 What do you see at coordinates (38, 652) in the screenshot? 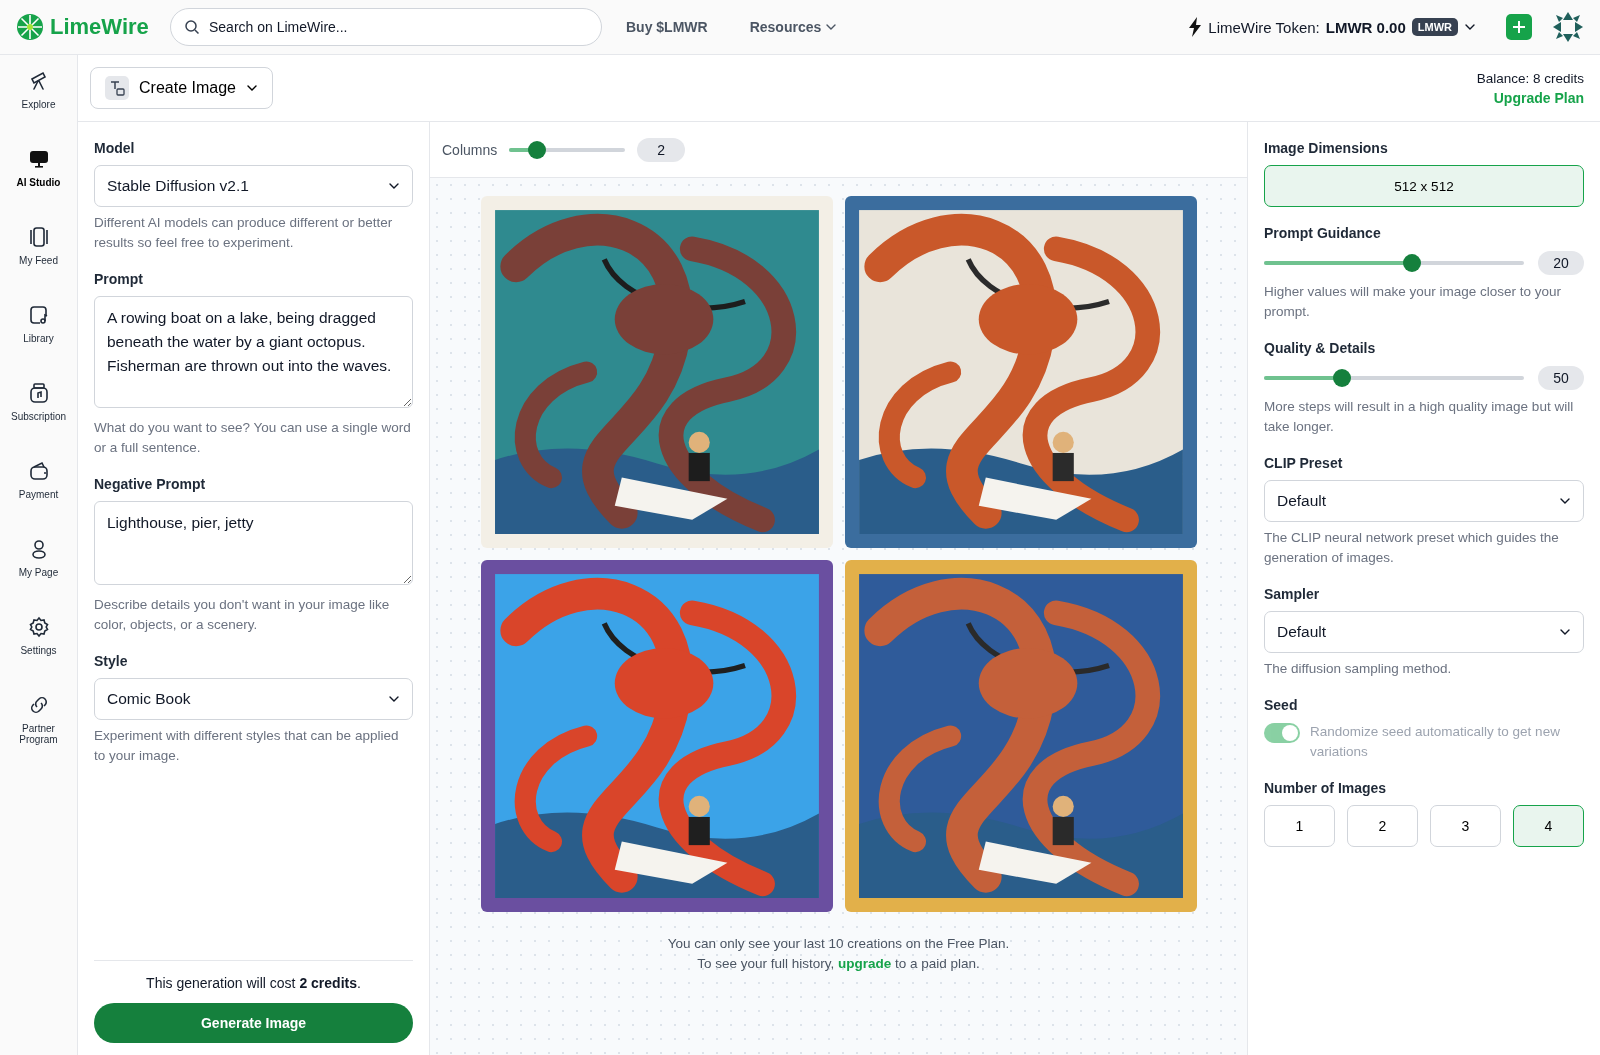
I see `sidebar-item: Settings` at bounding box center [38, 652].